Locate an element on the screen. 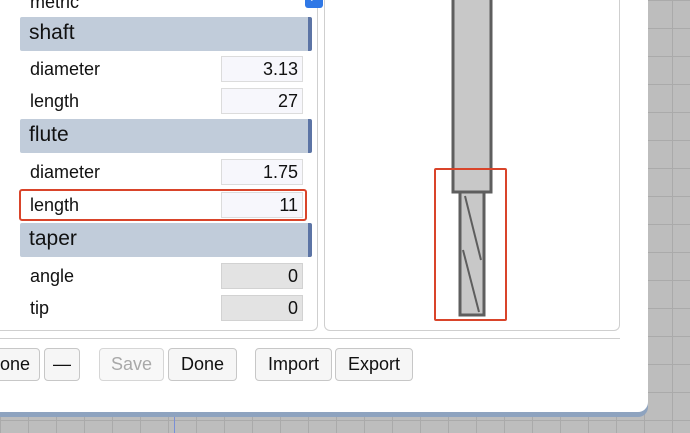  shaft-length-label: length is located at coordinates (55, 101).